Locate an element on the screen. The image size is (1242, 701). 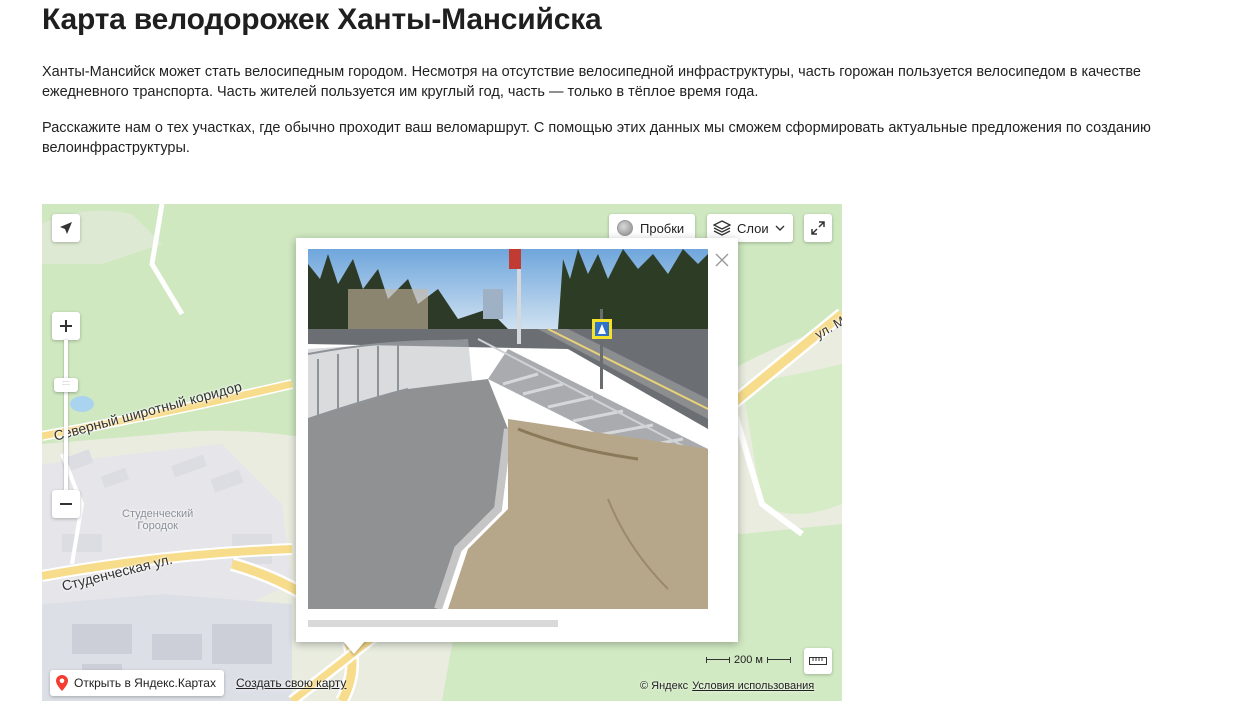
map-label-student-town-line1: Студенческий is located at coordinates (158, 514).